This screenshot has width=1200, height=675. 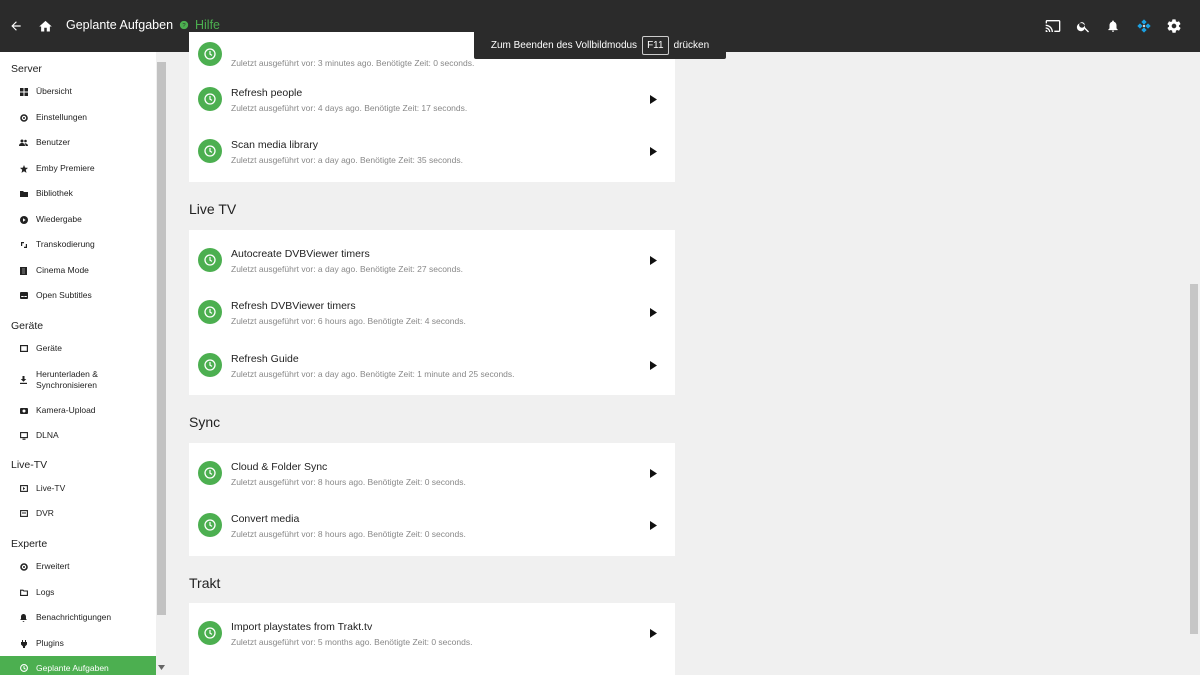 I want to click on sidebar-item-label: DVR, so click(x=45, y=513).